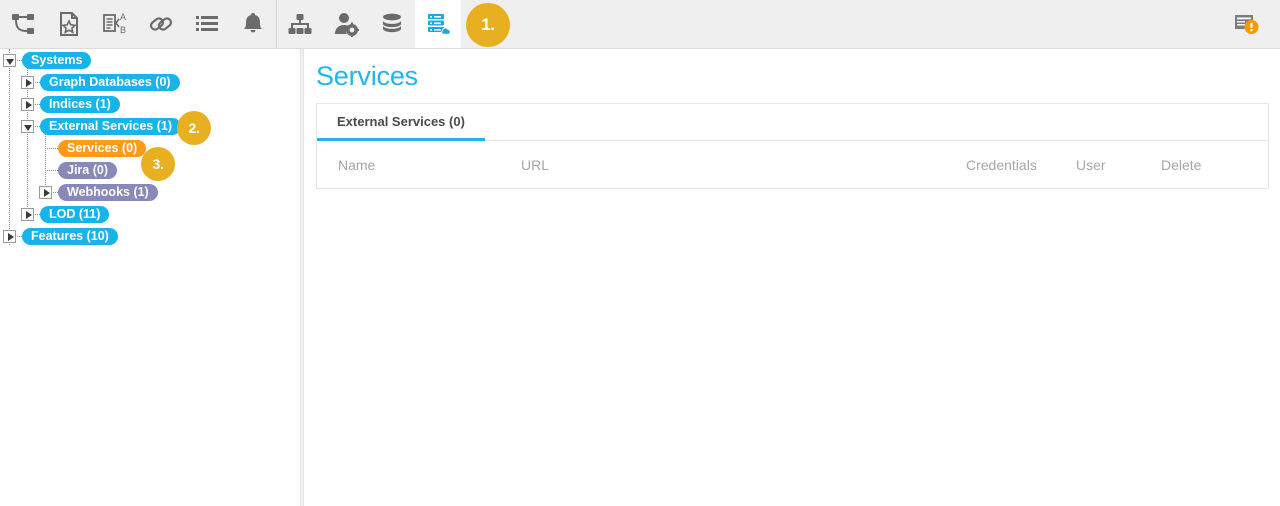 The image size is (1280, 506). I want to click on services-table-header: Name URL Credentials User Delete, so click(792, 164).